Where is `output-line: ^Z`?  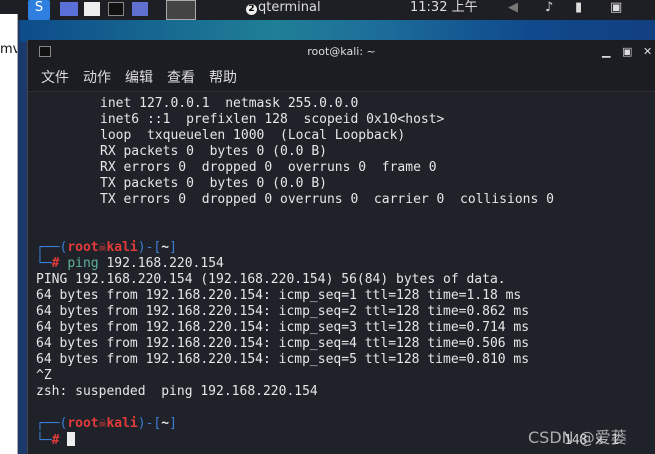
output-line: ^Z is located at coordinates (44, 375).